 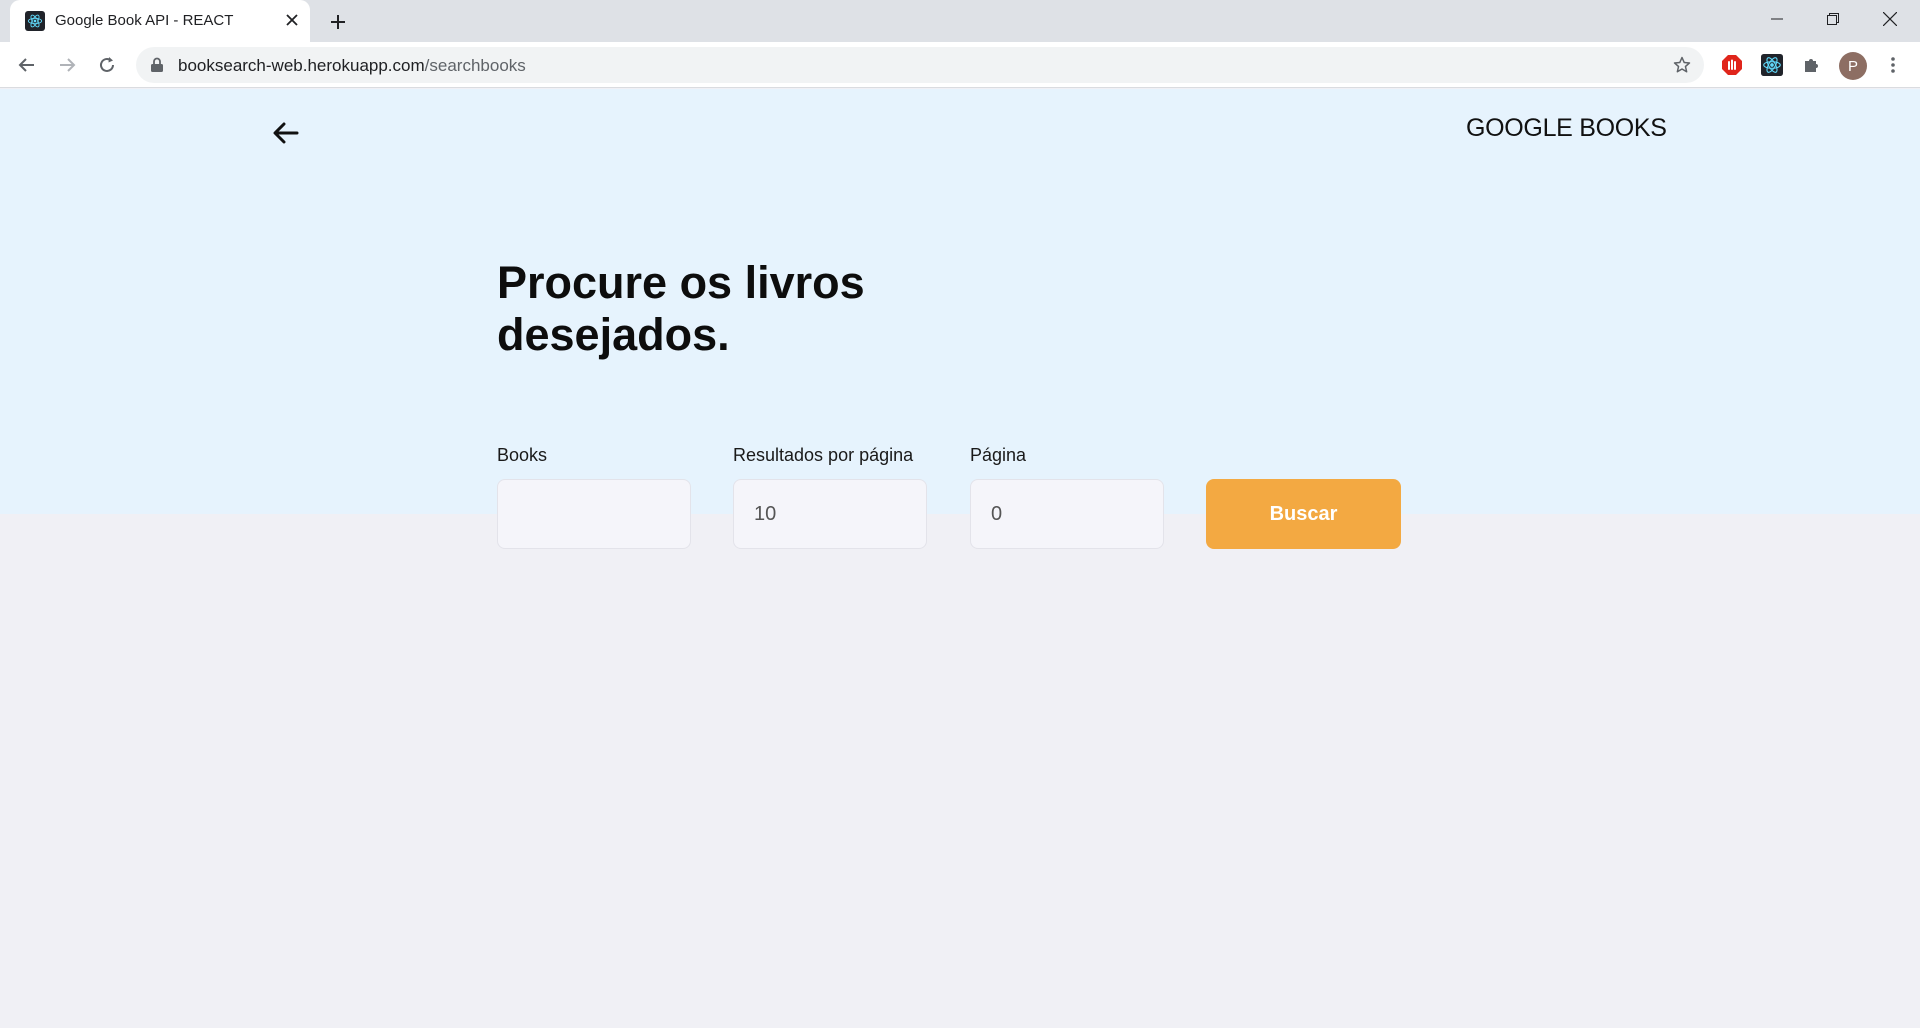 What do you see at coordinates (1853, 66) in the screenshot?
I see `profile-avatar: P` at bounding box center [1853, 66].